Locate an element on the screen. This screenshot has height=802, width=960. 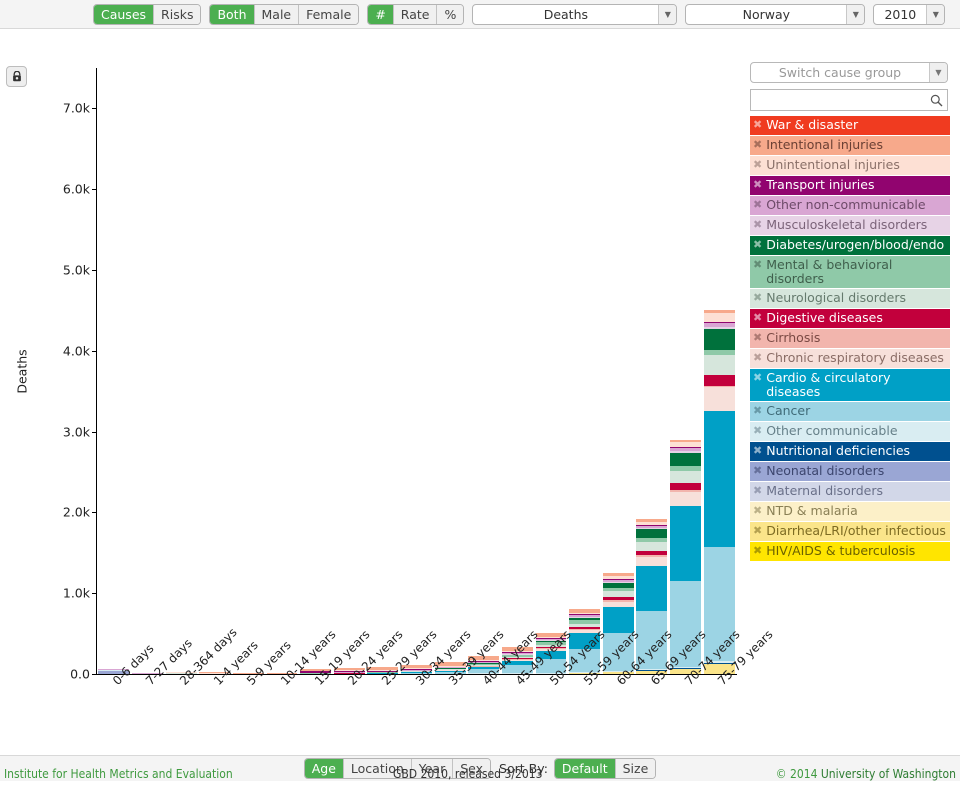
legend-item: ✖ Other communicable is located at coordinates (850, 431).